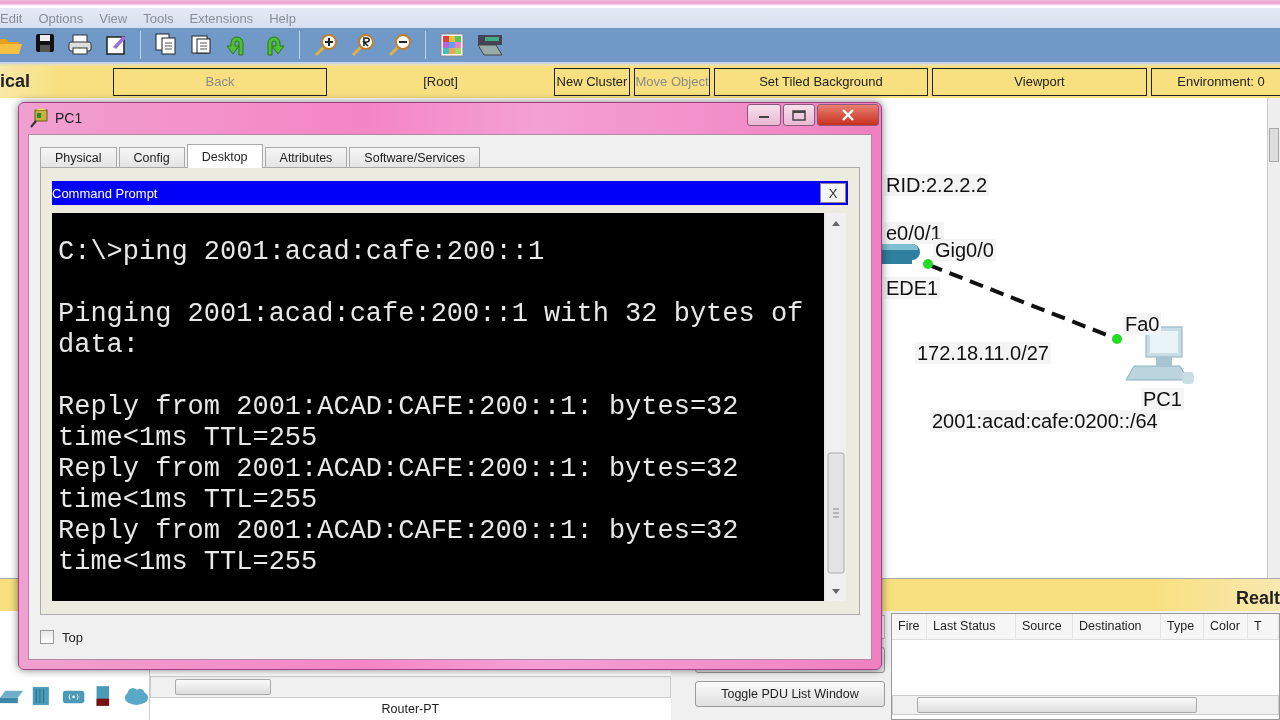 The width and height of the screenshot is (1280, 720). I want to click on realtime-label: Realt, so click(1258, 599).